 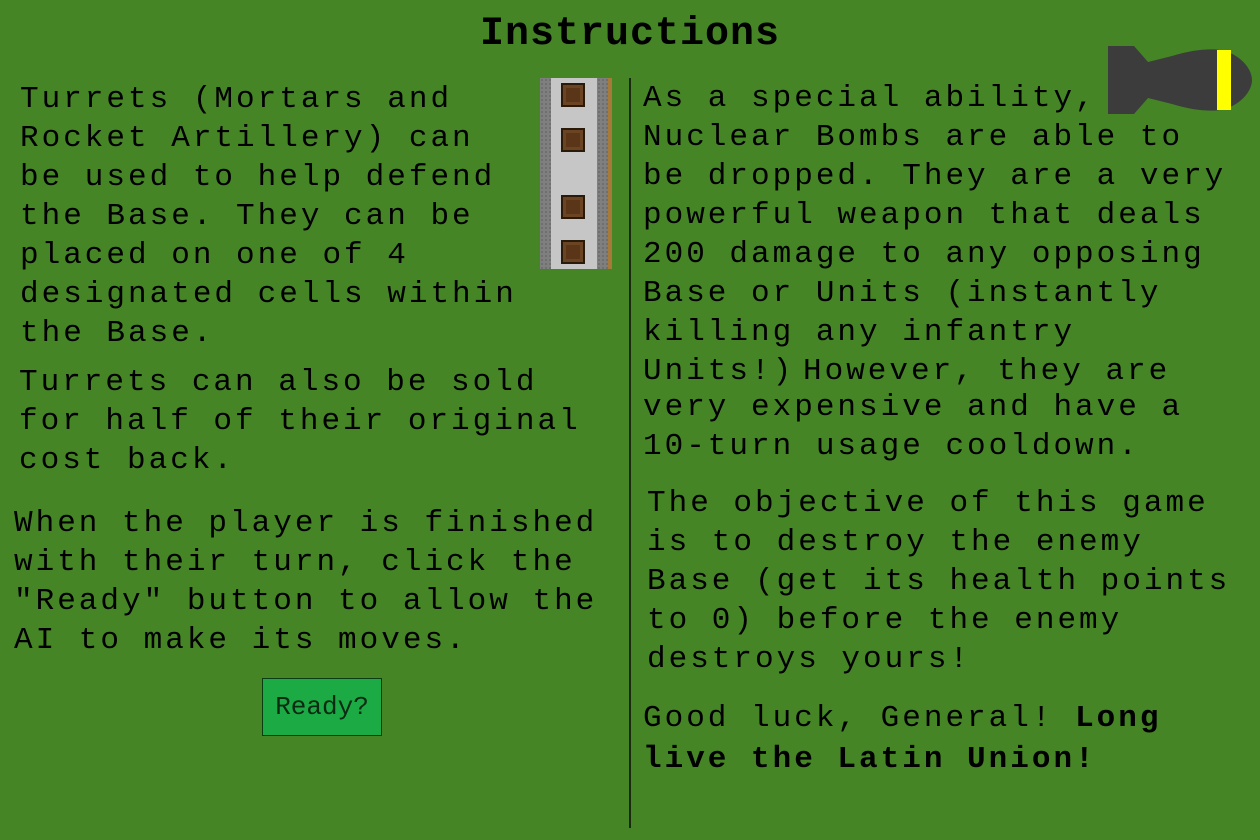 I want to click on column-divider, so click(x=630, y=453).